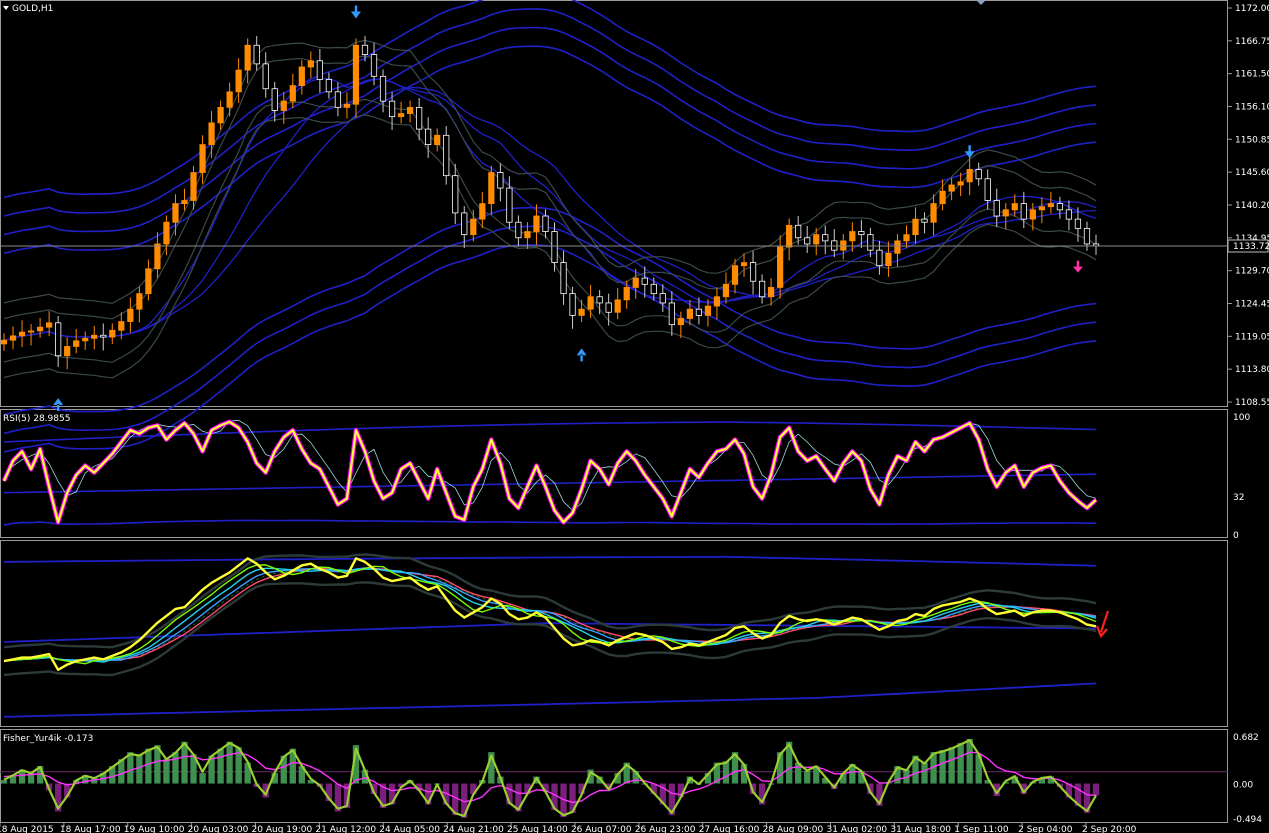 The image size is (1269, 833). I want to click on price-tick-label: 1113.80, so click(1252, 370).